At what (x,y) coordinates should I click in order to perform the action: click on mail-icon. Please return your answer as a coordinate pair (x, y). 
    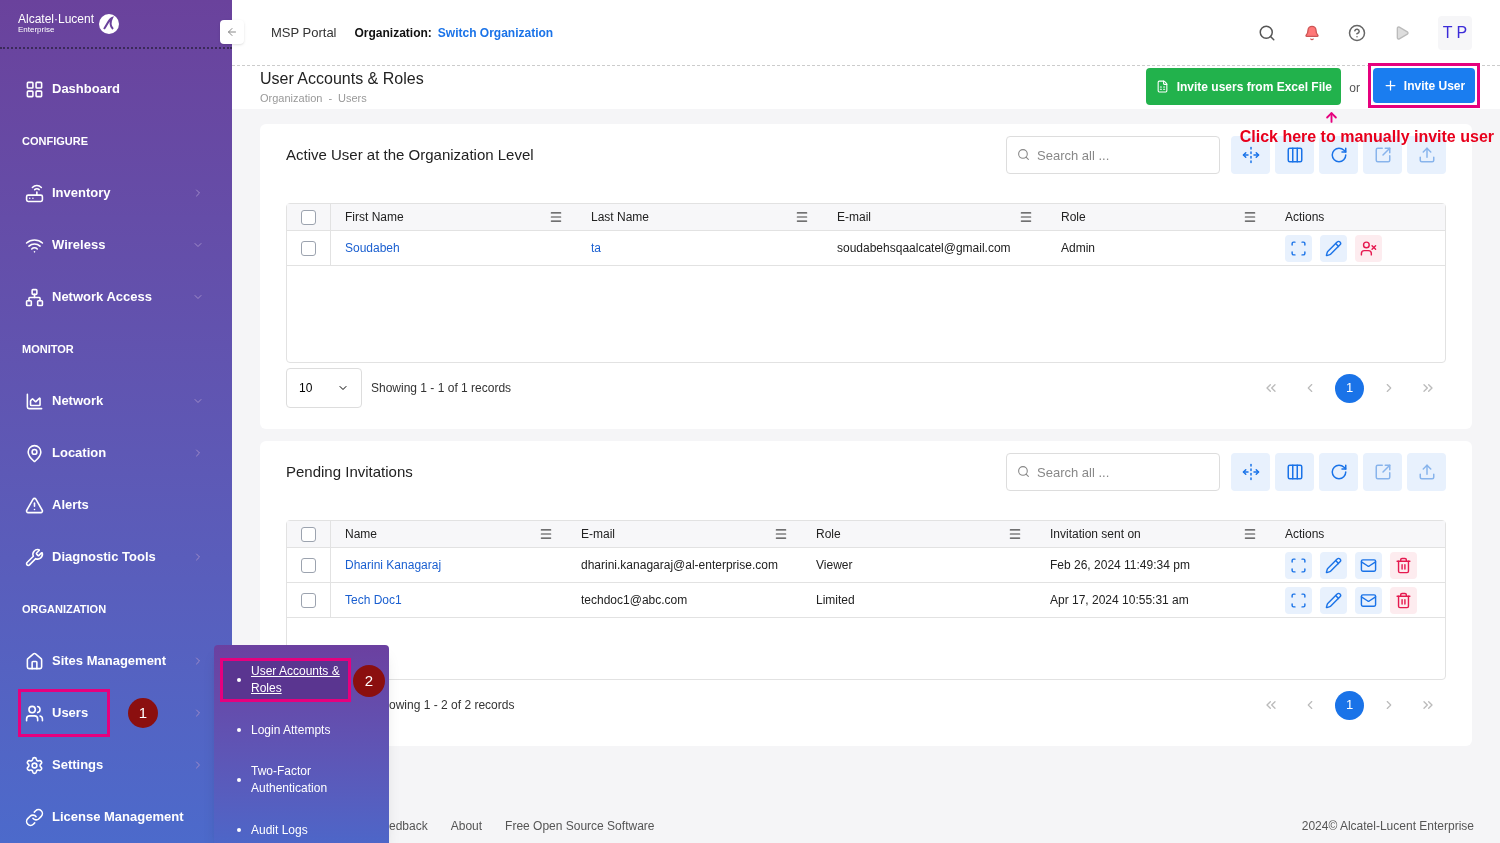
    Looking at the image, I should click on (1368, 565).